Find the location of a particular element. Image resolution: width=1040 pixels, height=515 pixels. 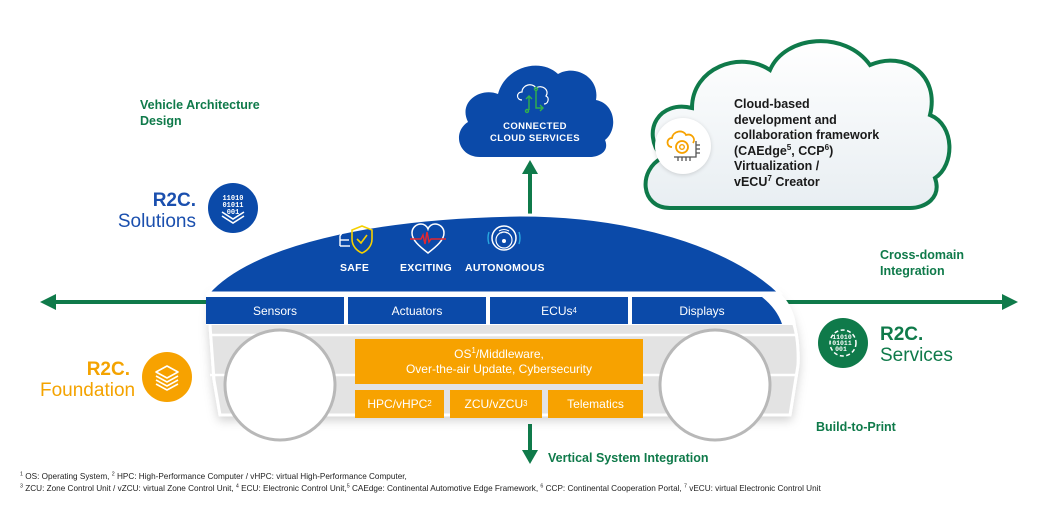

connected-cloud-line2: CLOUD SERVICES is located at coordinates (535, 138).